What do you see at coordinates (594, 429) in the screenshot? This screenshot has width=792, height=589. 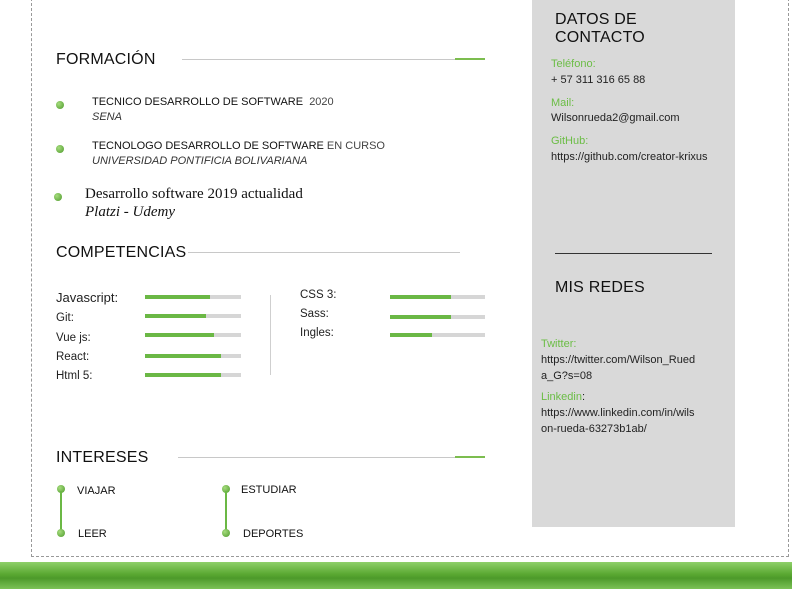 I see `linkedin-link-line2: on-rueda-63273b1ab/` at bounding box center [594, 429].